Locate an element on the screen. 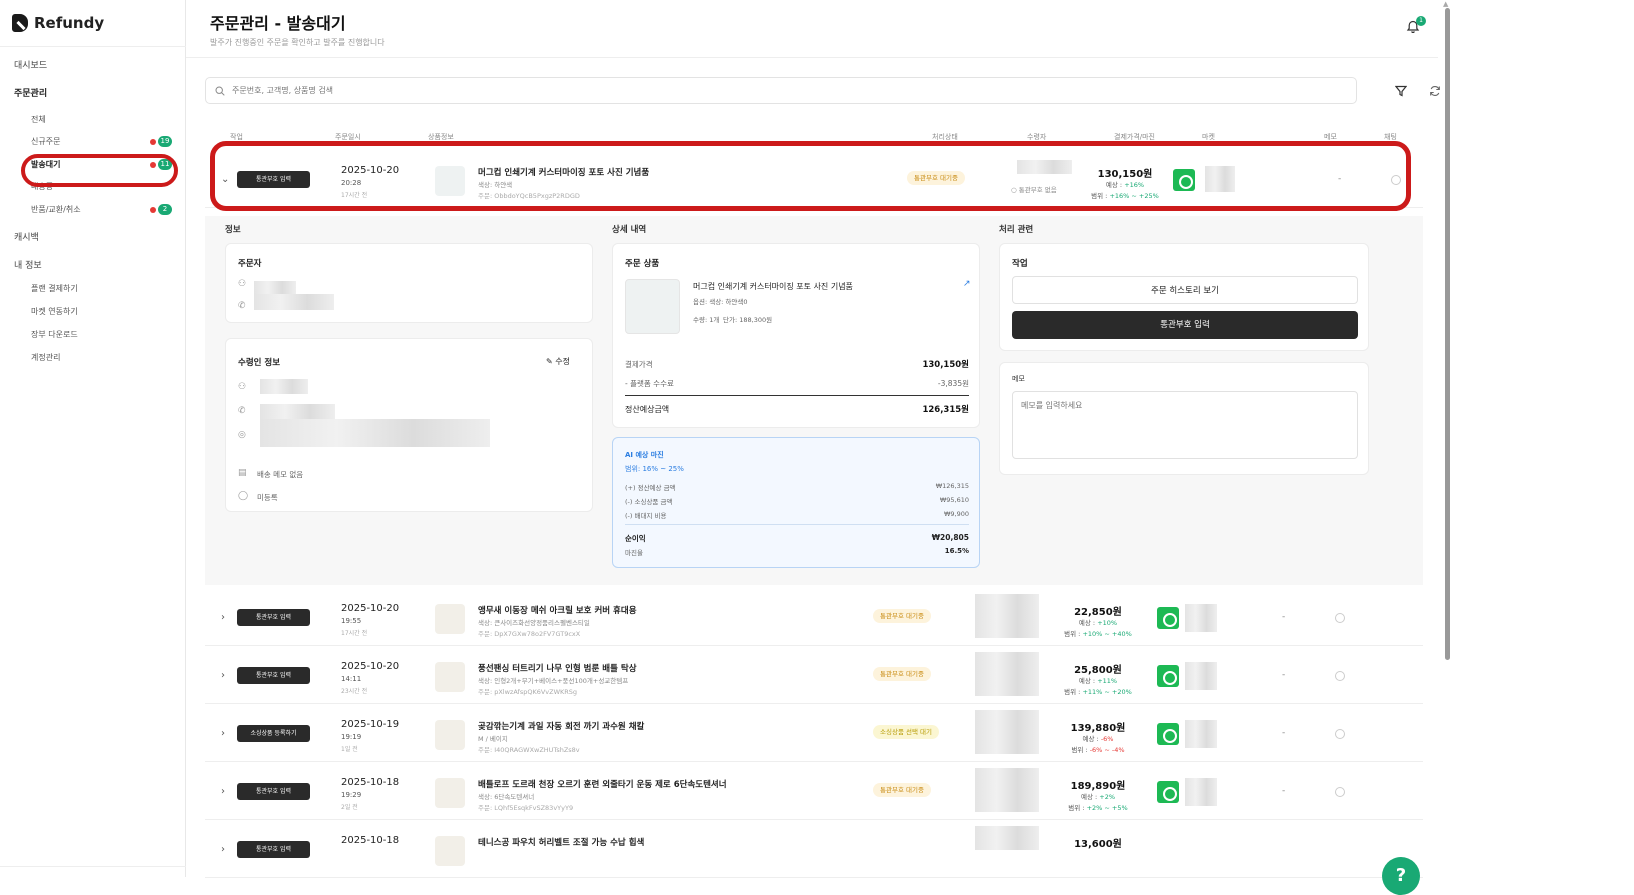 This screenshot has width=1634, height=895. sidebar-item-account: 계정관리 is located at coordinates (45, 357).